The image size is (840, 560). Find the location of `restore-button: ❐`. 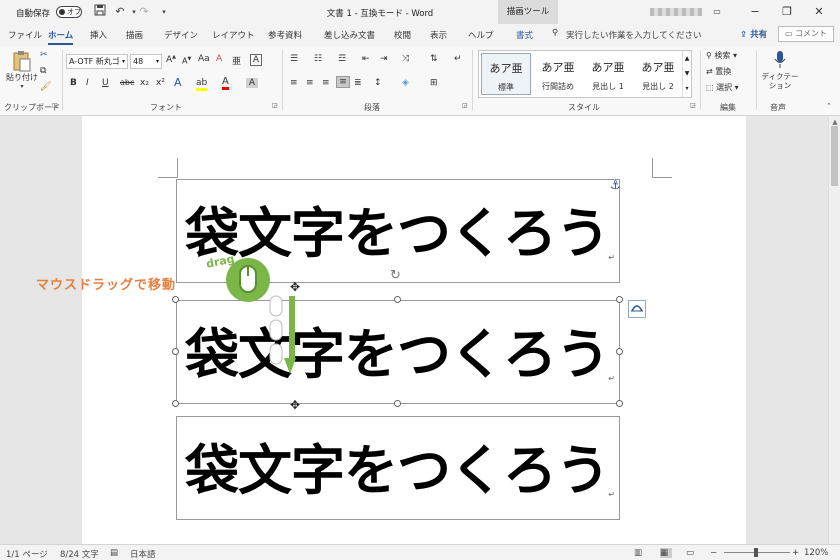

restore-button: ❐ is located at coordinates (787, 12).